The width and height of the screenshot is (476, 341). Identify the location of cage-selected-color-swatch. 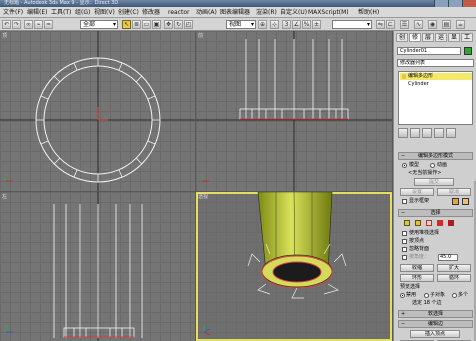
(465, 201).